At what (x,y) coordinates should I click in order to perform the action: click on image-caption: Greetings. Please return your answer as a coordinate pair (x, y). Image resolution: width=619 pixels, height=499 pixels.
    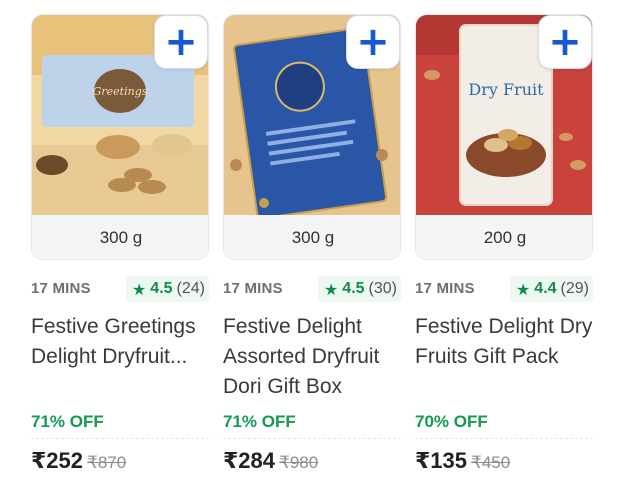
    Looking at the image, I should click on (120, 91).